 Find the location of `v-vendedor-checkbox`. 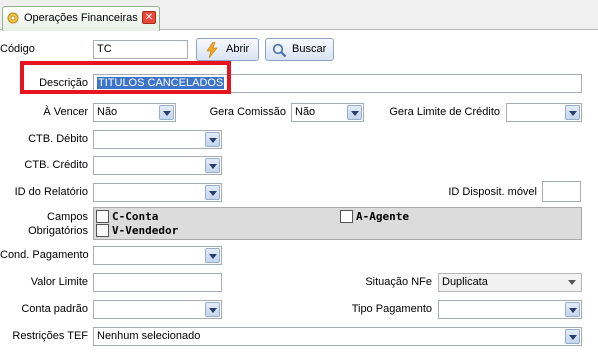

v-vendedor-checkbox is located at coordinates (102, 230).